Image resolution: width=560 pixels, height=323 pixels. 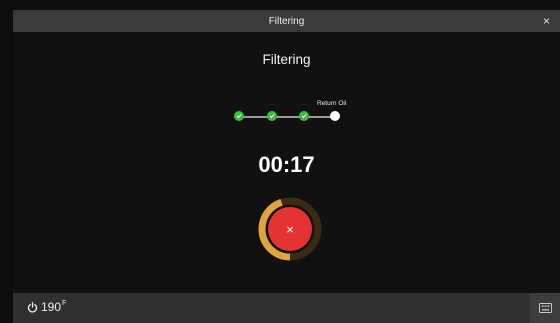 What do you see at coordinates (286, 59) in the screenshot?
I see `page-title: Filtering` at bounding box center [286, 59].